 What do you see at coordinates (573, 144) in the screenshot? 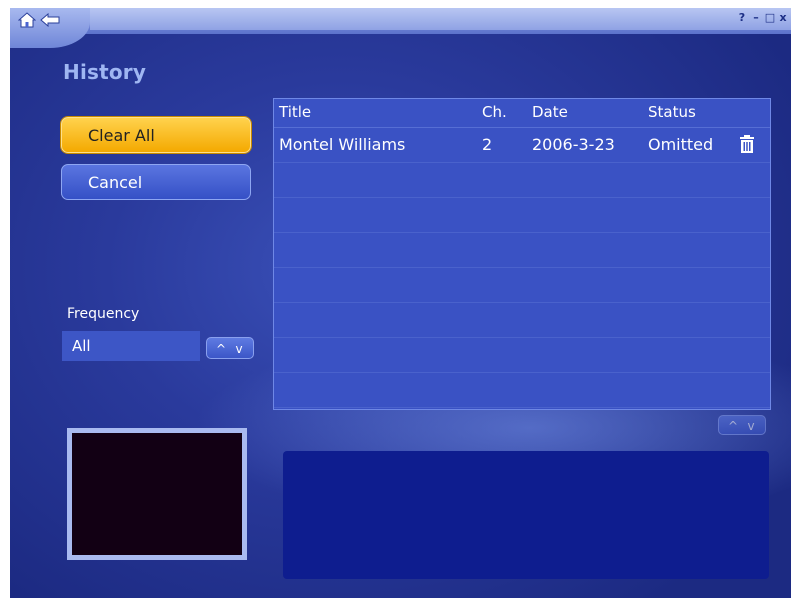
I see `item-date: 2006-3-23` at bounding box center [573, 144].